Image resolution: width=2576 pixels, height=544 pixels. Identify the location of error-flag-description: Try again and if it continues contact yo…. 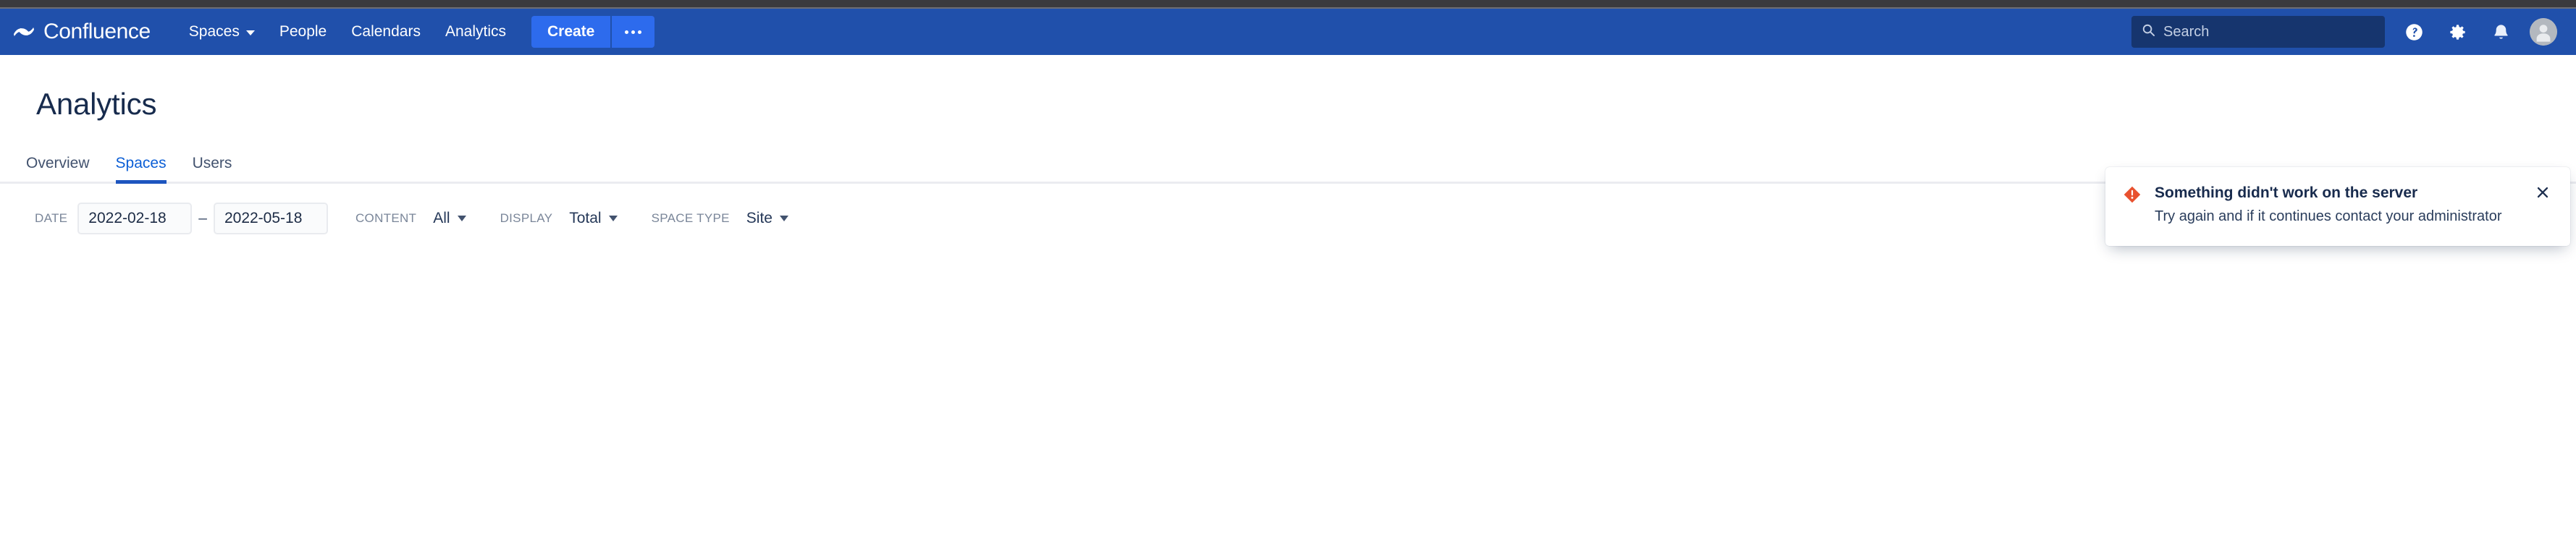
(2328, 216).